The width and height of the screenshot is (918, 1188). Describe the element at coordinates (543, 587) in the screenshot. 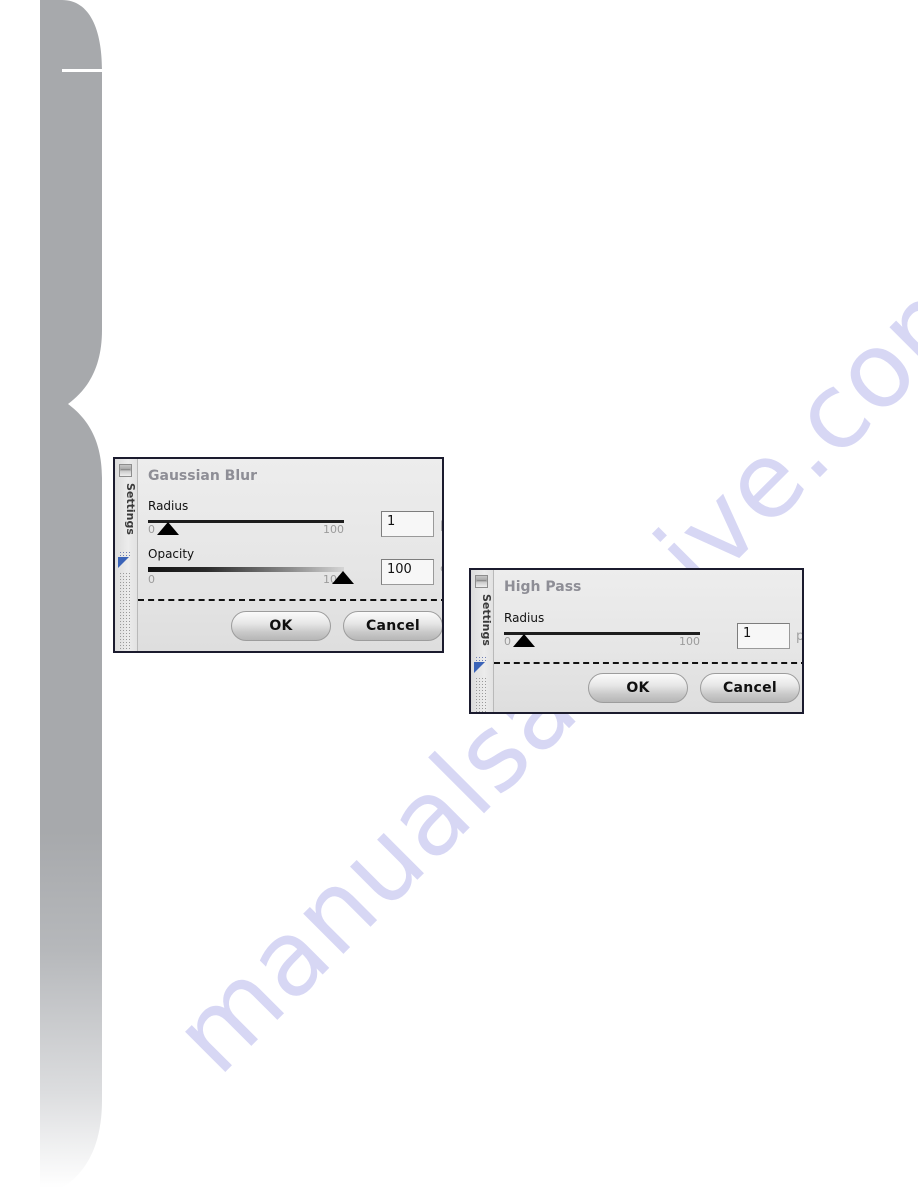

I see `dialog-title: High Pass` at that location.